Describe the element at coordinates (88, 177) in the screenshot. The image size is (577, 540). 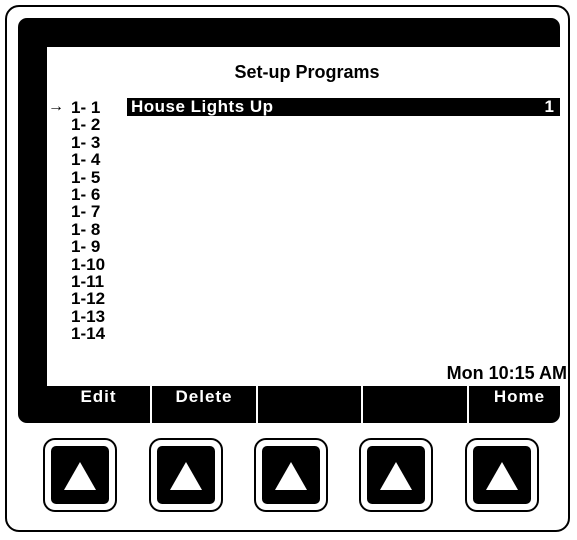
I see `program-item-5: 1- 5` at that location.